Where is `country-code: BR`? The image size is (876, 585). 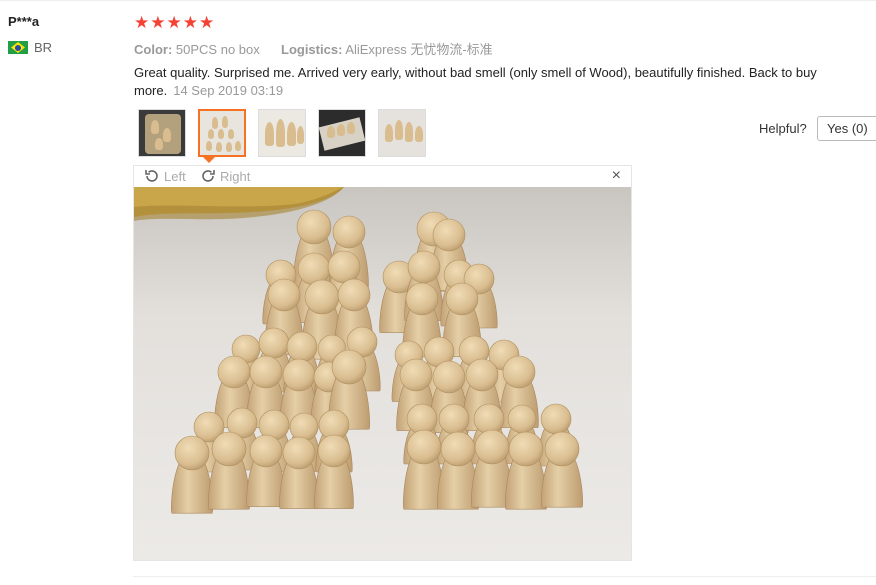 country-code: BR is located at coordinates (43, 47).